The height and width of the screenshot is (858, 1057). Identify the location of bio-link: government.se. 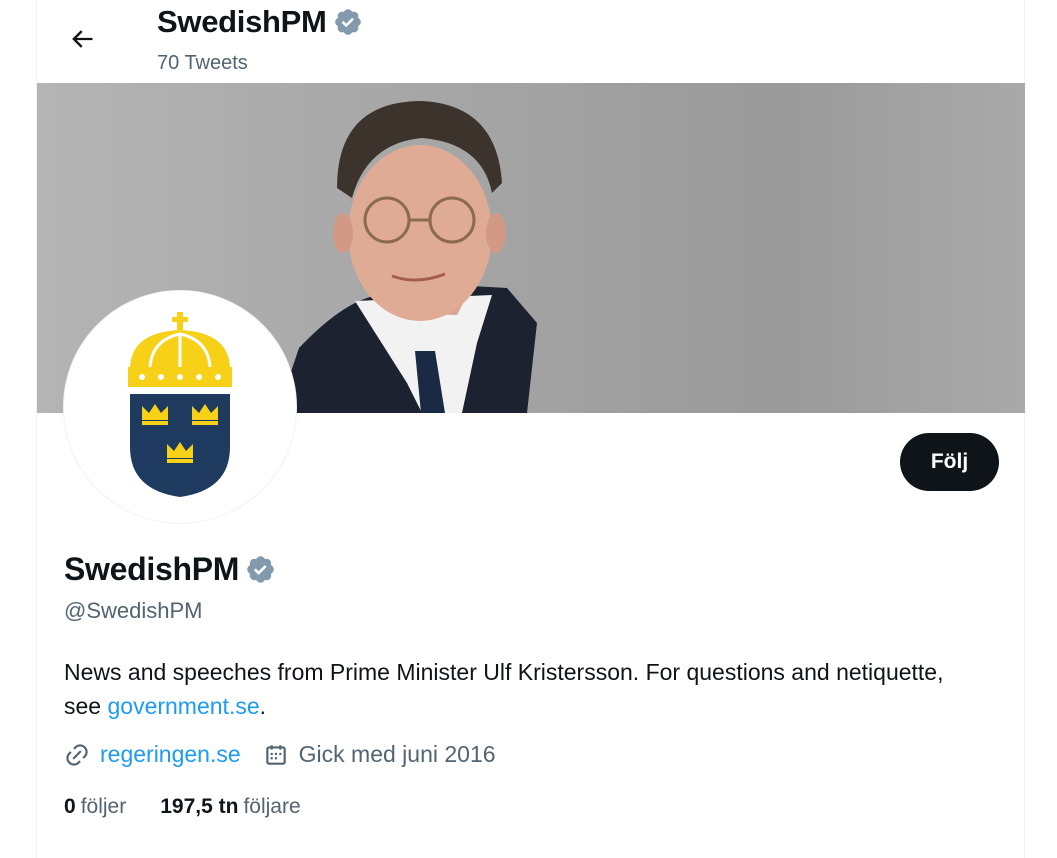
(183, 706).